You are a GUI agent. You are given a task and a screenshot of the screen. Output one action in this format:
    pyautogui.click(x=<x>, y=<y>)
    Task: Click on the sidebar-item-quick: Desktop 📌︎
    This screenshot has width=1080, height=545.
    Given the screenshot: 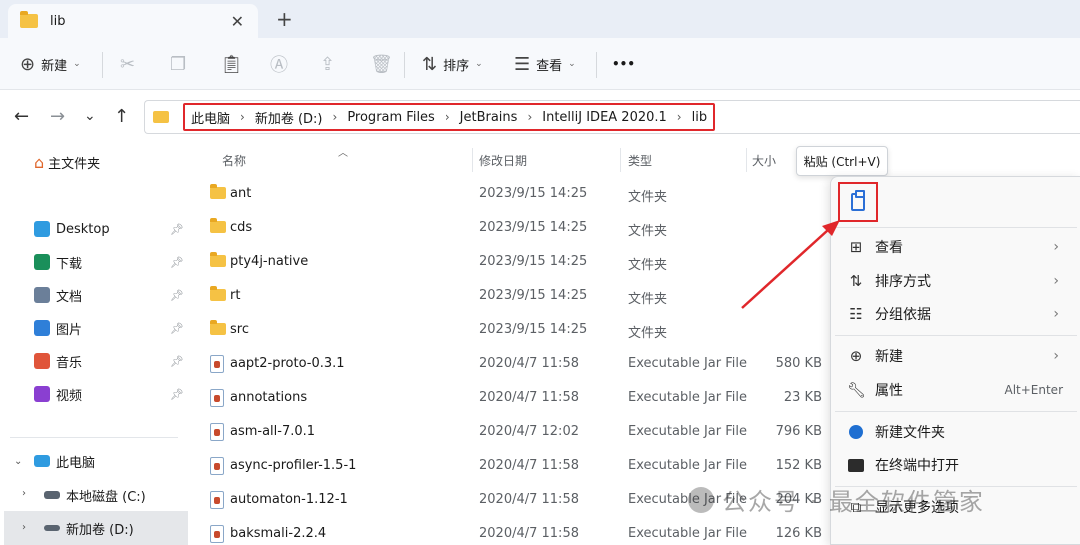 What is the action you would take?
    pyautogui.click(x=110, y=229)
    